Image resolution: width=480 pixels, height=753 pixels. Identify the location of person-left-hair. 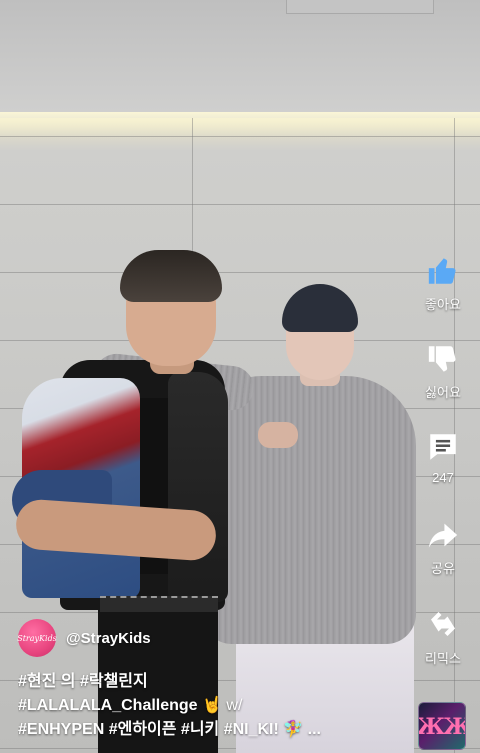
(171, 276).